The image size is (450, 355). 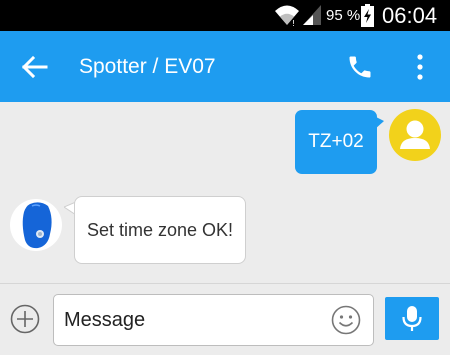 I want to click on signal-icon, so click(x=312, y=15).